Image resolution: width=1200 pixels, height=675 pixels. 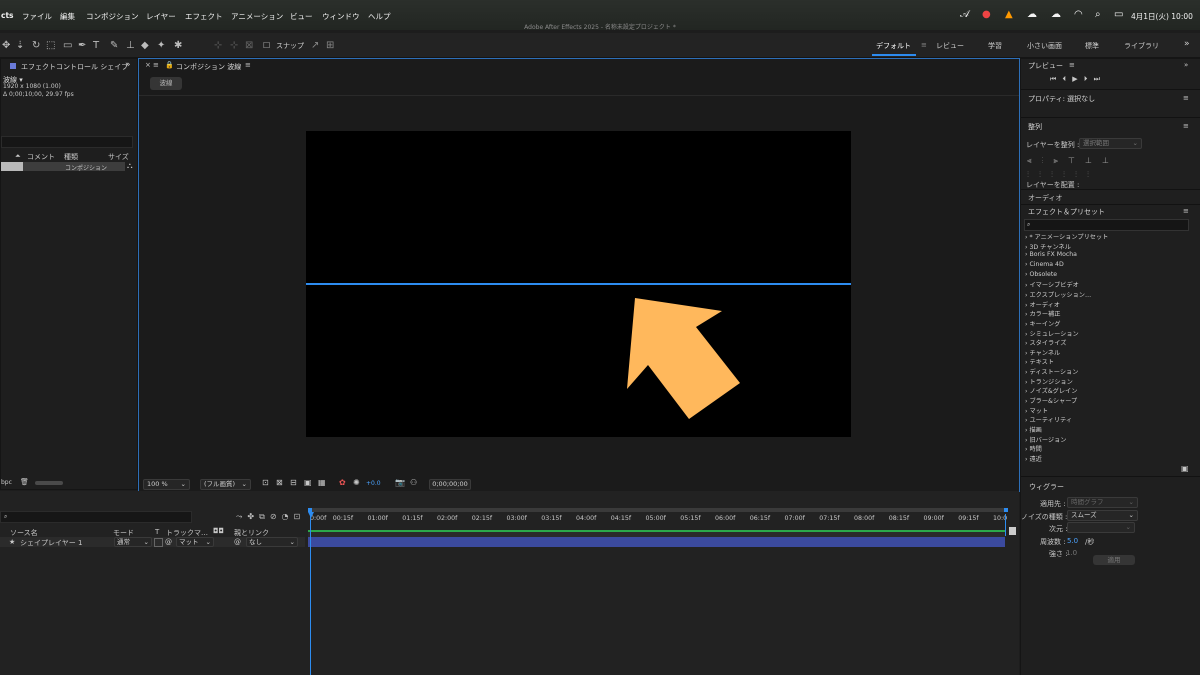 What do you see at coordinates (1042, 313) in the screenshot?
I see `effects-list-item: › カラー補正` at bounding box center [1042, 313].